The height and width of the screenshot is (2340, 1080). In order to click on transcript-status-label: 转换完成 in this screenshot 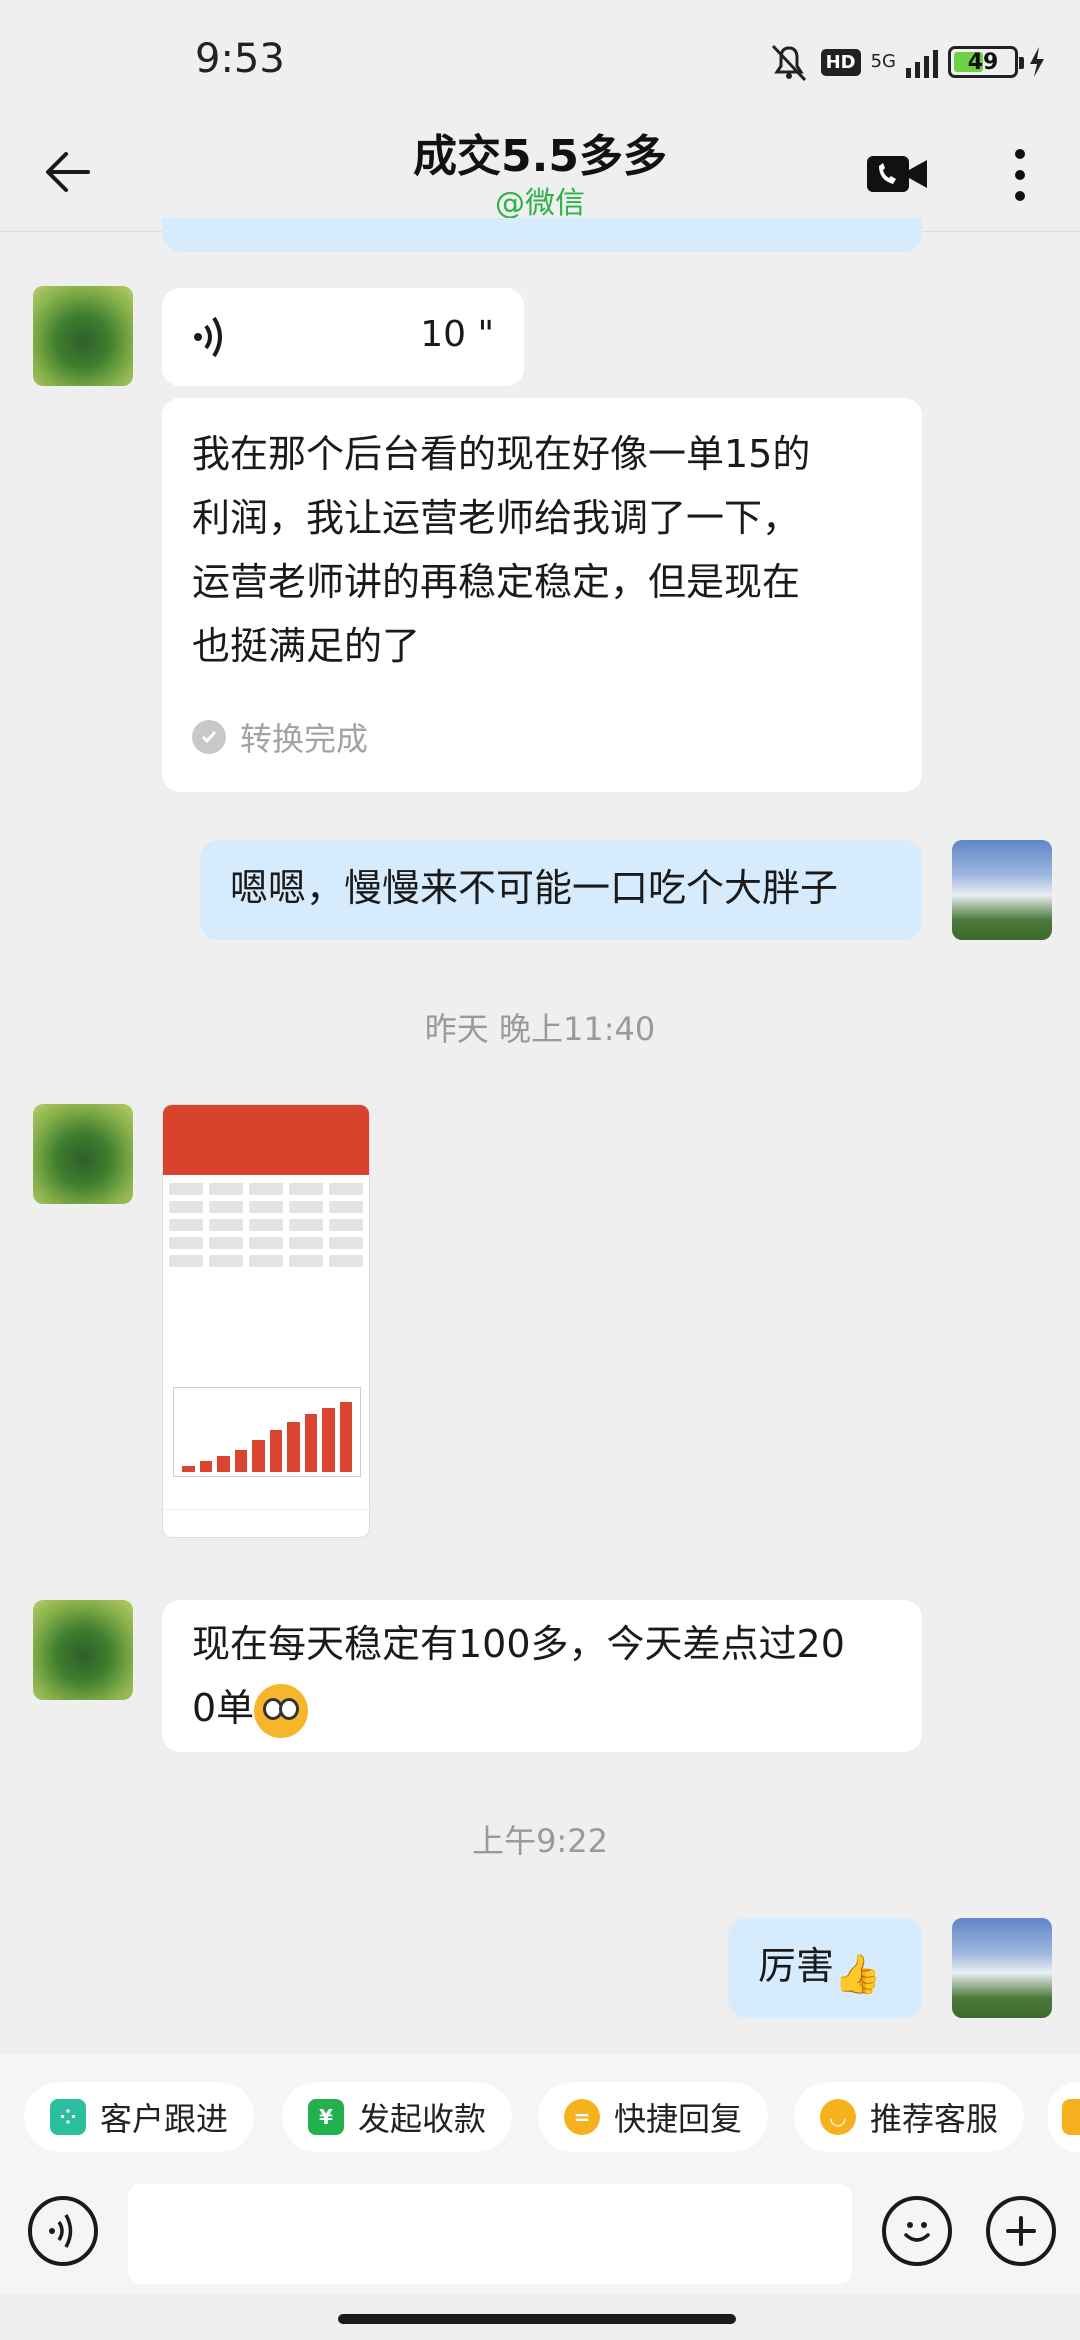, I will do `click(304, 739)`.